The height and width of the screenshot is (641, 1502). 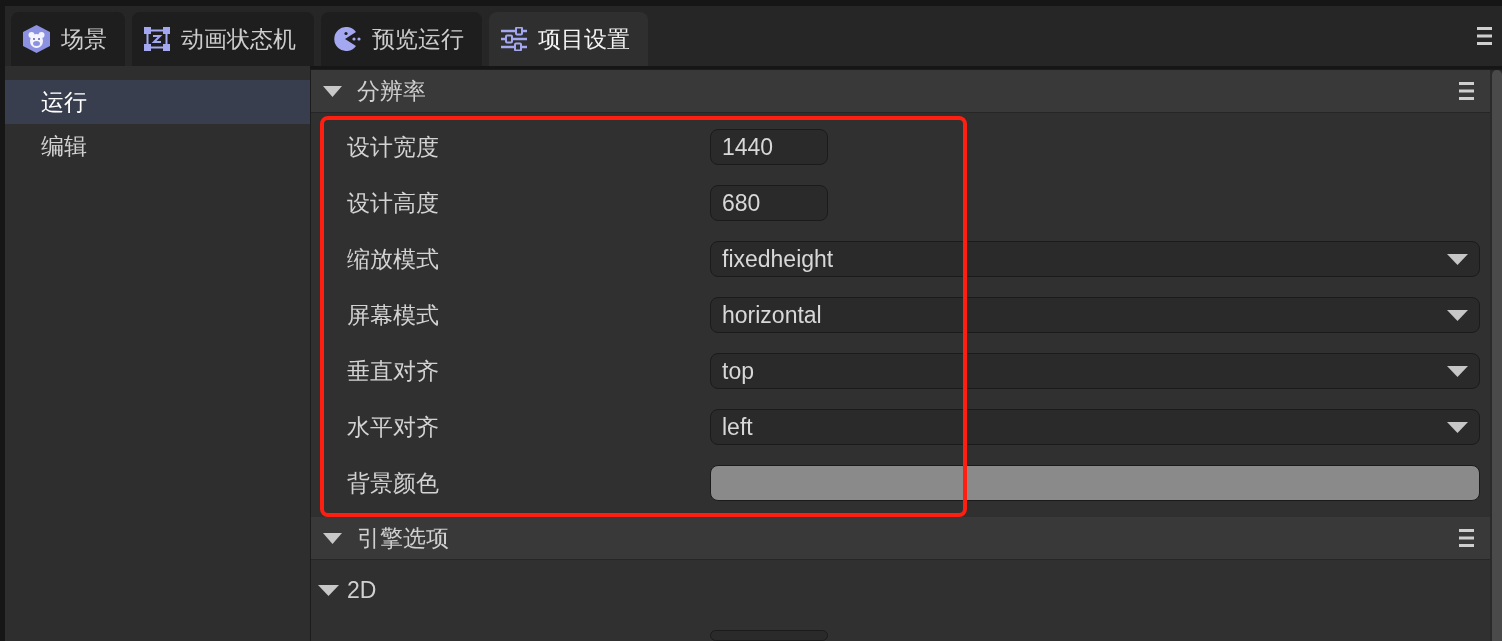 What do you see at coordinates (157, 146) in the screenshot?
I see `sidebar-item: 编辑` at bounding box center [157, 146].